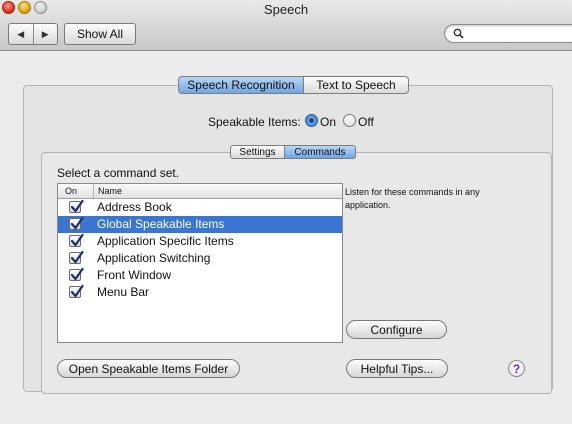 The height and width of the screenshot is (424, 572). I want to click on row-name: Menu Bar, so click(123, 292).